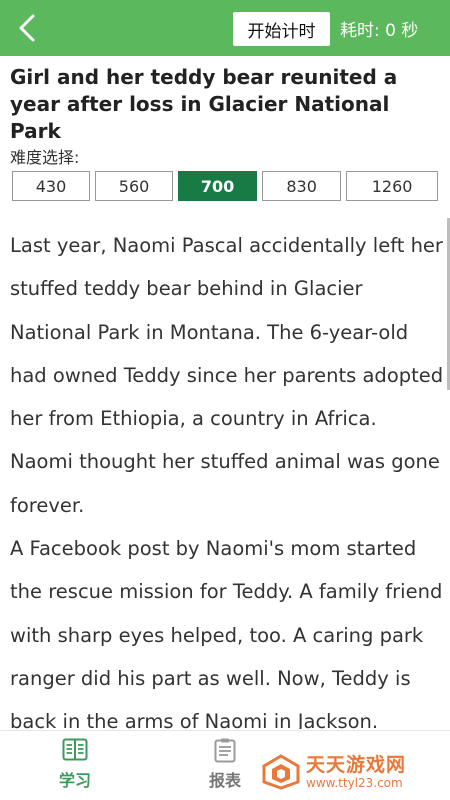 This screenshot has height=800, width=450. Describe the element at coordinates (45, 157) in the screenshot. I see `difficulty-label: 难度选择:` at that location.